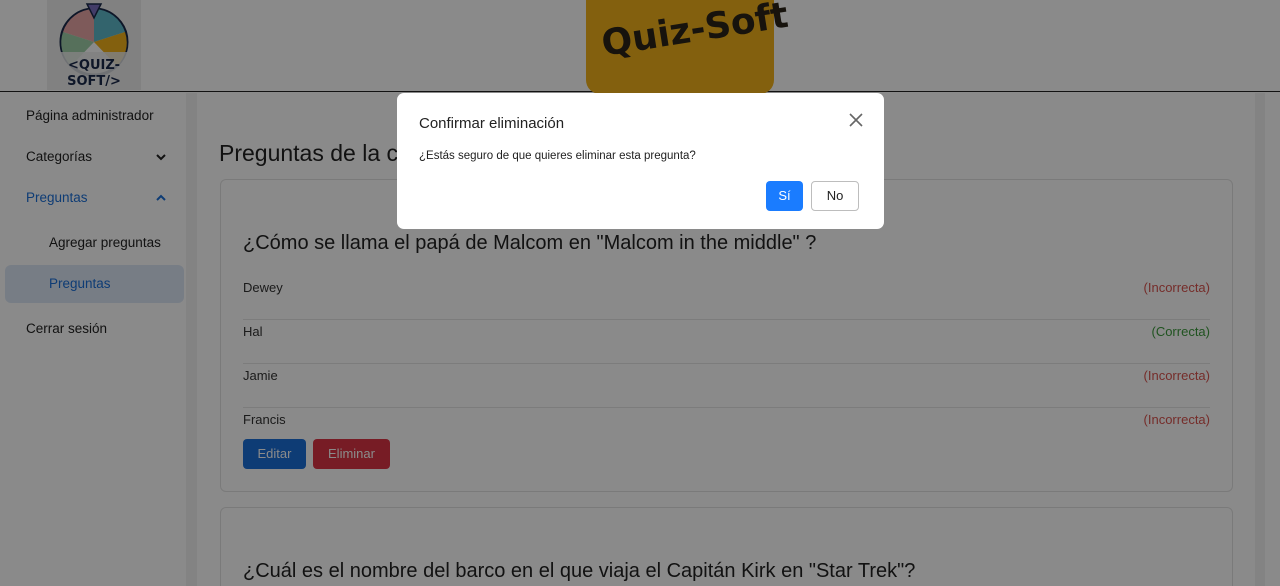 This screenshot has height=586, width=1280. Describe the element at coordinates (835, 196) in the screenshot. I see `confirm-no-button: No` at that location.